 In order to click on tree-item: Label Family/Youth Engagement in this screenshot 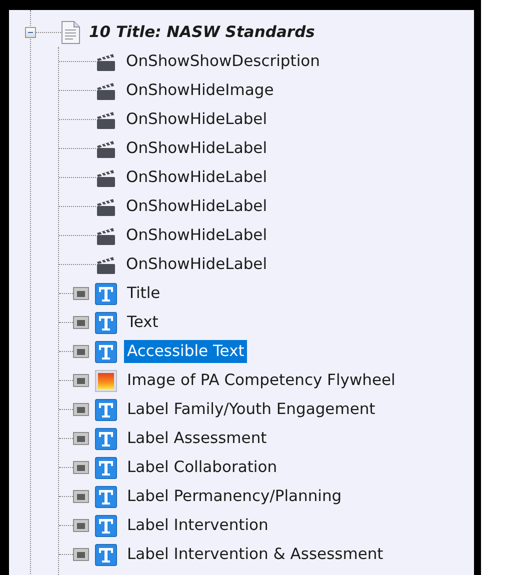, I will do `click(251, 409)`.